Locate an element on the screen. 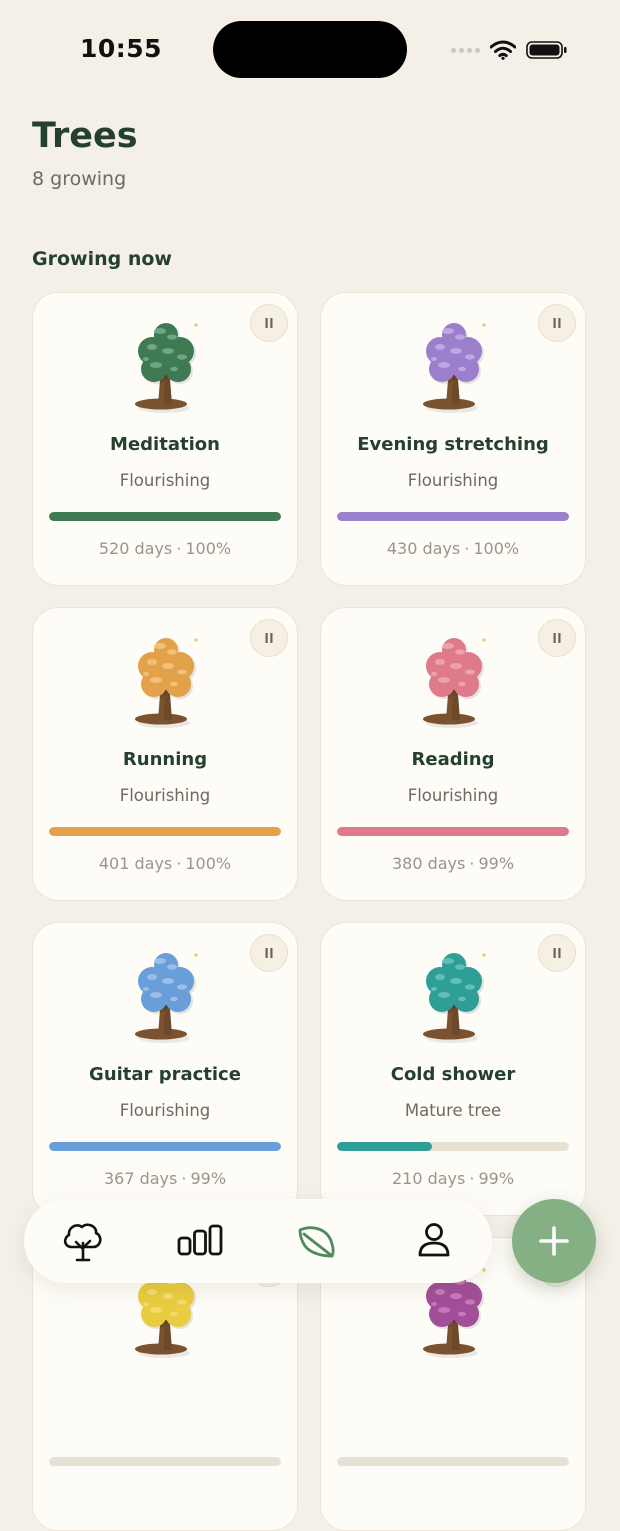 The width and height of the screenshot is (620, 1531). tab-stats is located at coordinates (200, 1241).